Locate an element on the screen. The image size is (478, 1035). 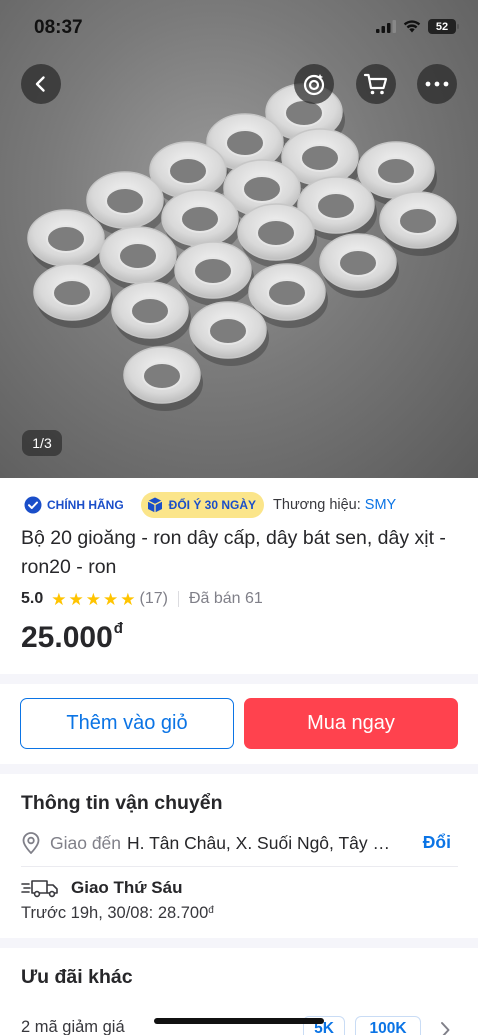
truck-icon is located at coordinates (39, 889).